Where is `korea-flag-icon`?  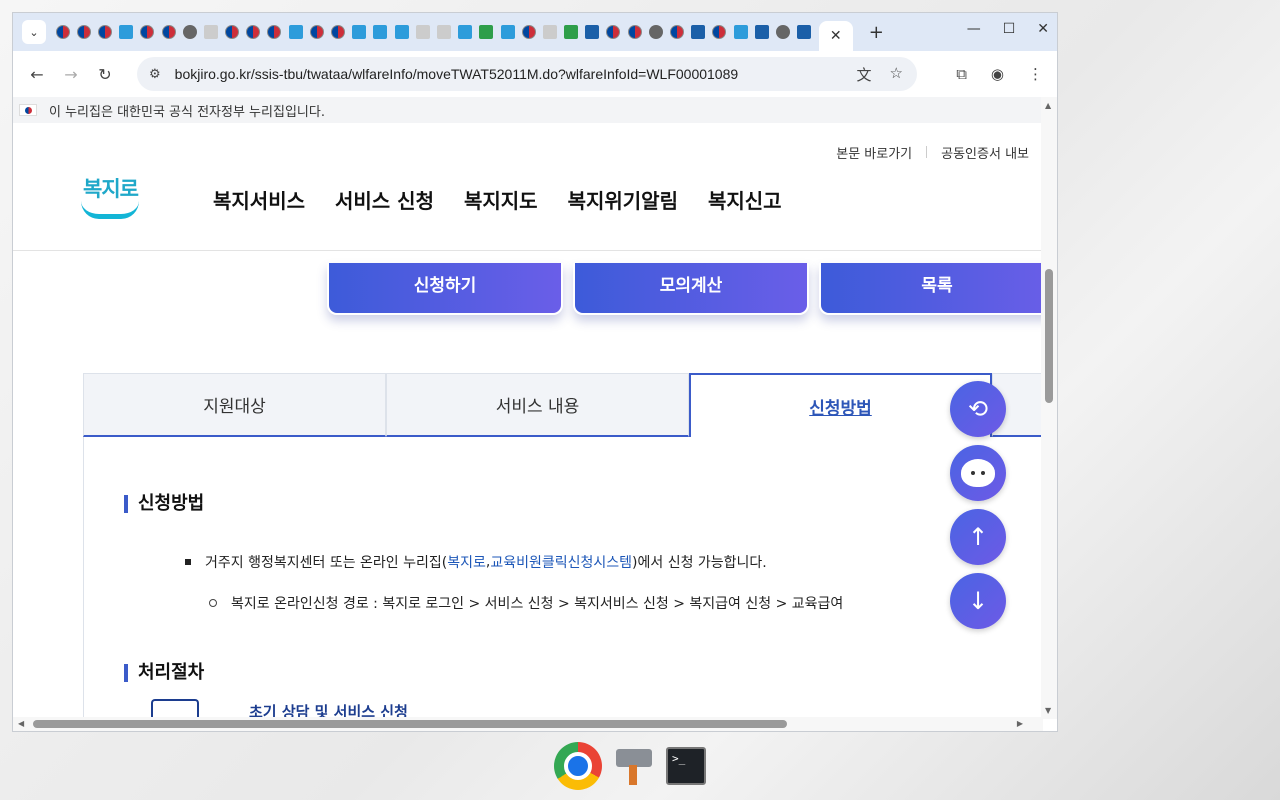
korea-flag-icon is located at coordinates (28, 110).